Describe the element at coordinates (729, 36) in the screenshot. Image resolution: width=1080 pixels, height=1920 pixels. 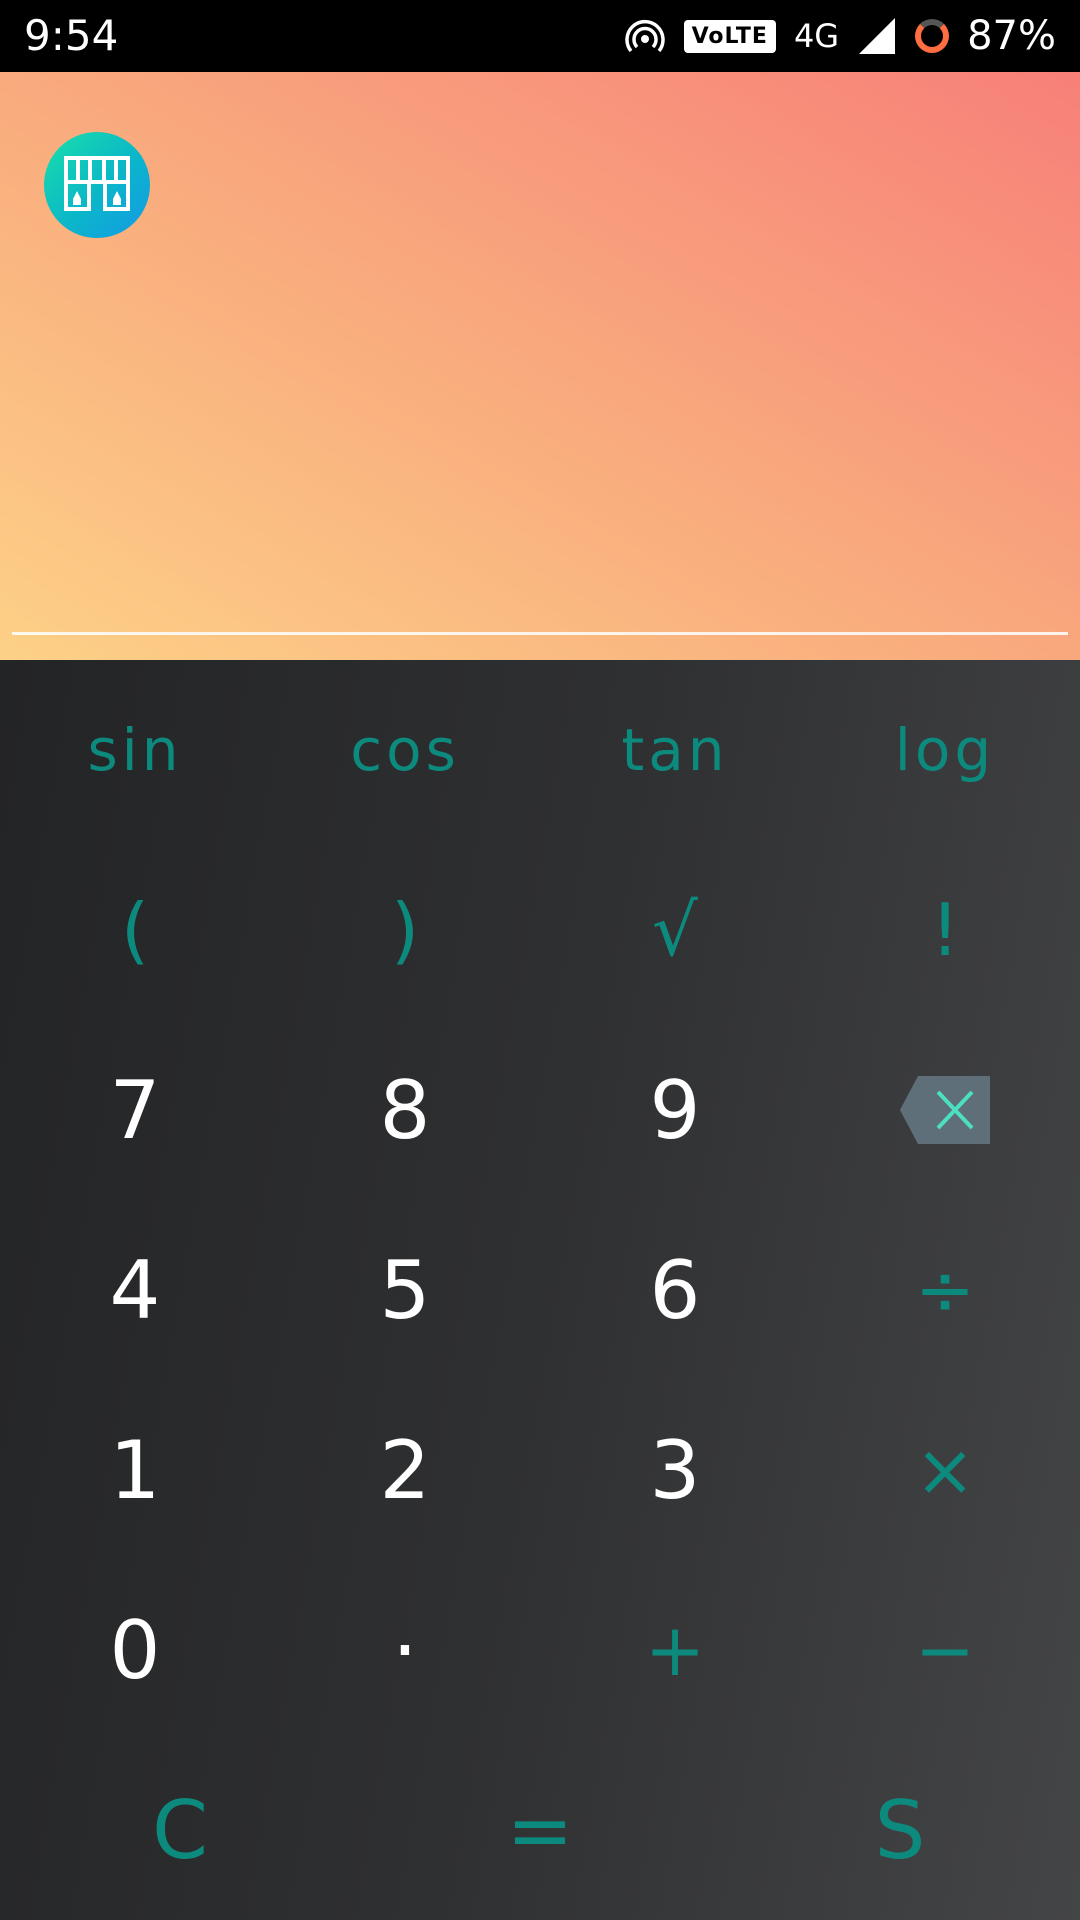
I see `volte-badge: VoLTE` at that location.